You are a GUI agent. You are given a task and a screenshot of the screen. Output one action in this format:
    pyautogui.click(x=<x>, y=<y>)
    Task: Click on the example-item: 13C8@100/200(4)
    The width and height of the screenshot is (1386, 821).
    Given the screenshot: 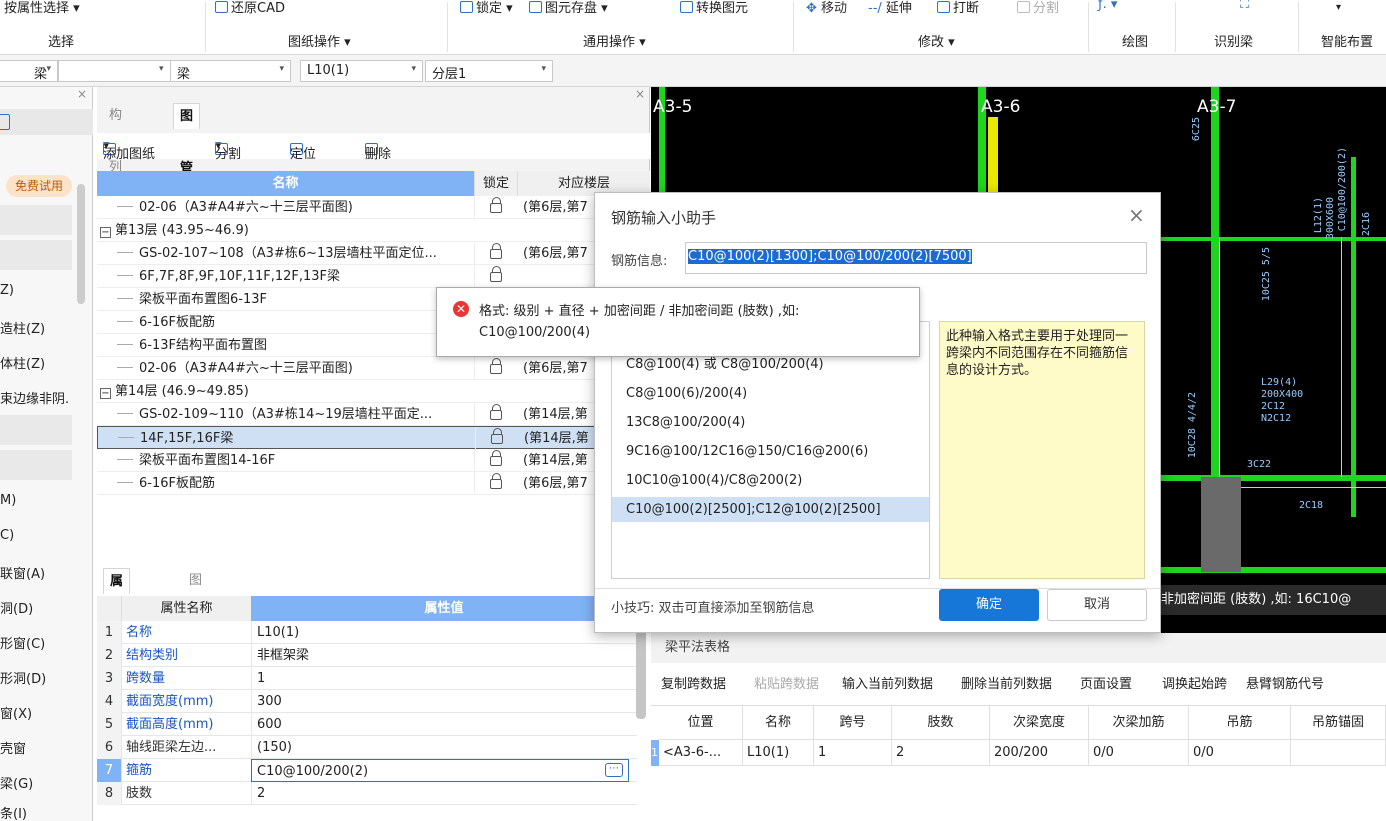 What is the action you would take?
    pyautogui.click(x=770, y=422)
    